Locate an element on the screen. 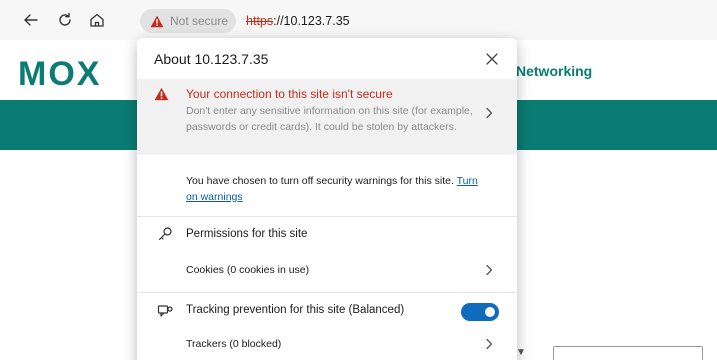  trackers-item: Trackers (0 blocked) is located at coordinates (233, 344).